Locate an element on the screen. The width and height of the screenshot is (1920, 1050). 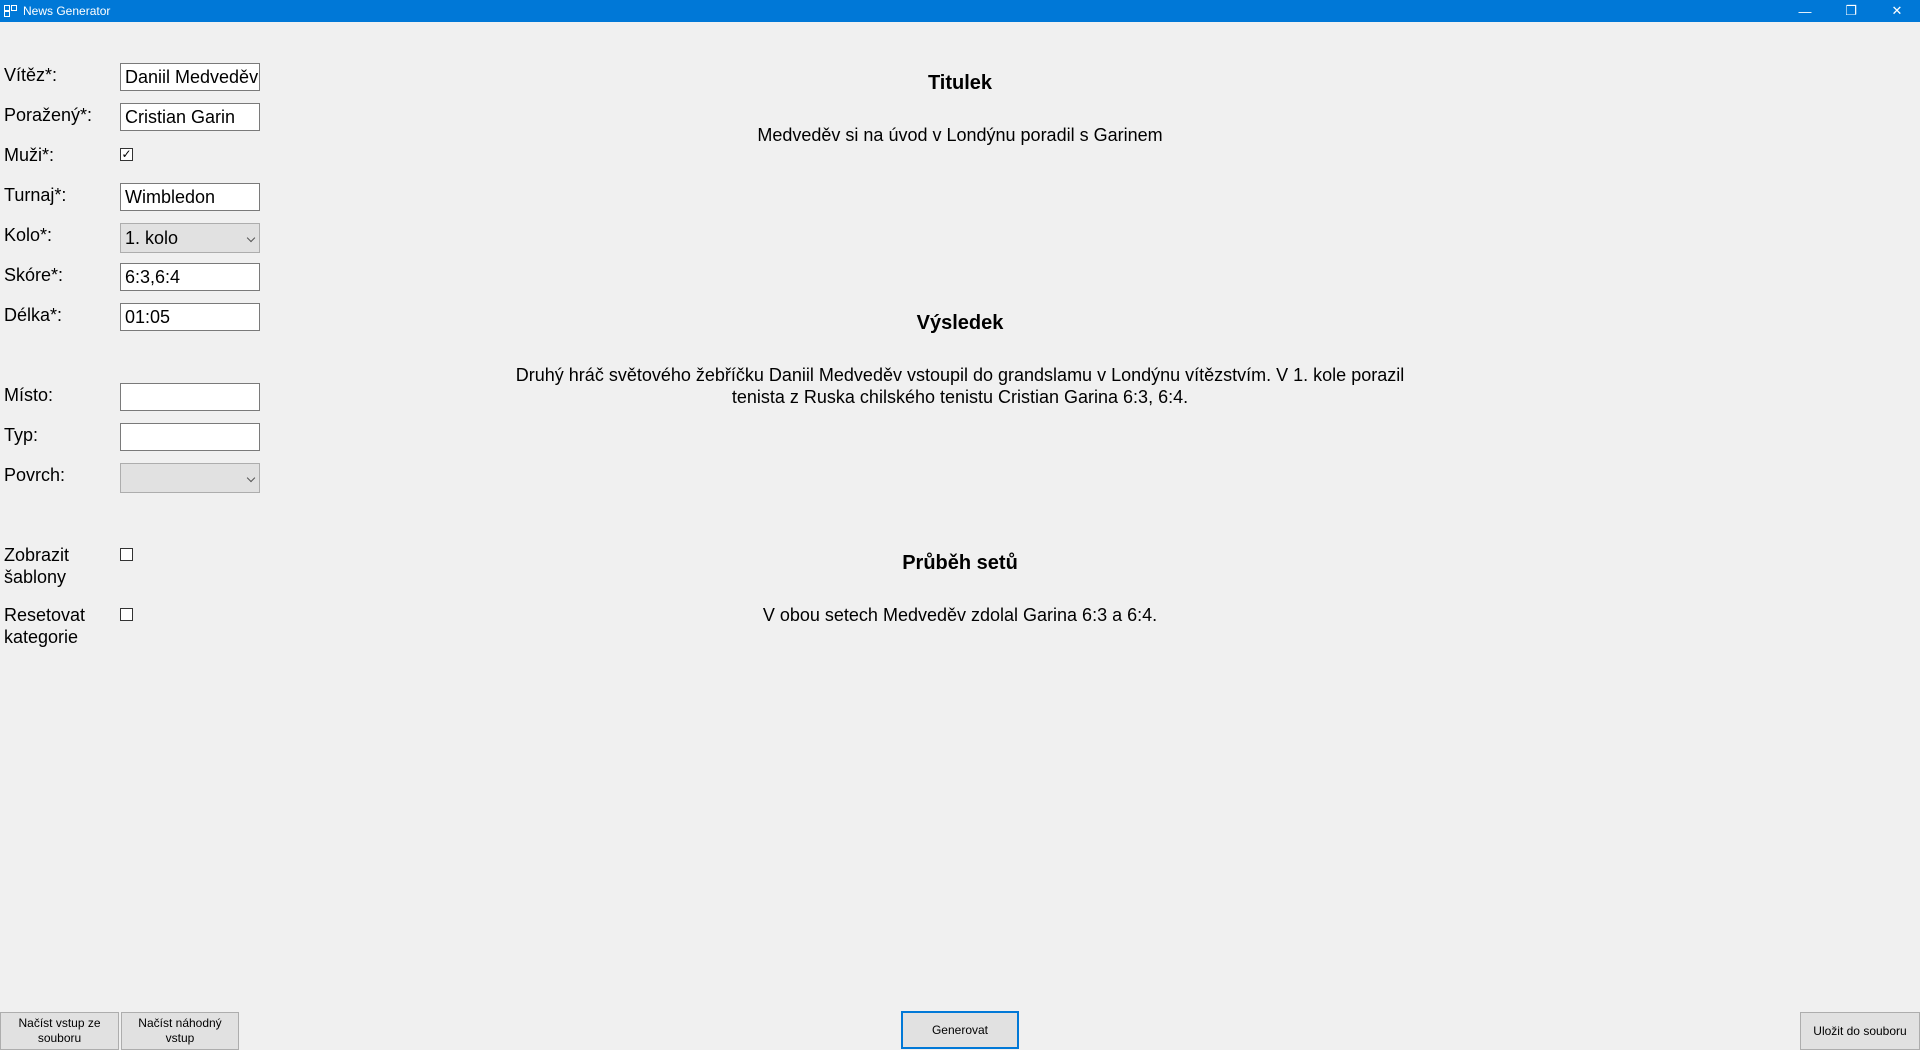
ulozit-do-souboru-button: Uložit do souboru is located at coordinates (1860, 1031).